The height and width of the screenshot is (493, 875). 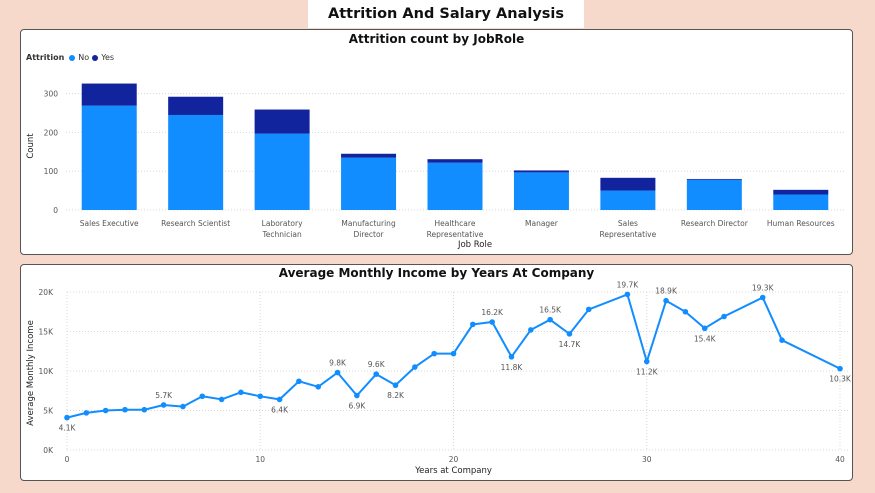 I want to click on x-axis-title: Job Role, so click(x=474, y=245).